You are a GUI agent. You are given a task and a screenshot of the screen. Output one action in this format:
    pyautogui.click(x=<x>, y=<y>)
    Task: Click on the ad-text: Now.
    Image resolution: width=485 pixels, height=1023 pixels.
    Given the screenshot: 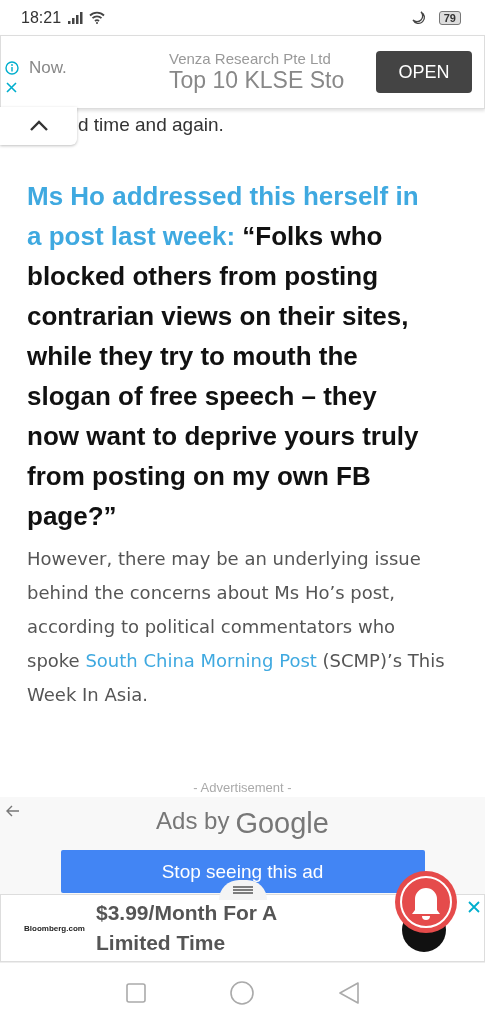 What is the action you would take?
    pyautogui.click(x=48, y=69)
    